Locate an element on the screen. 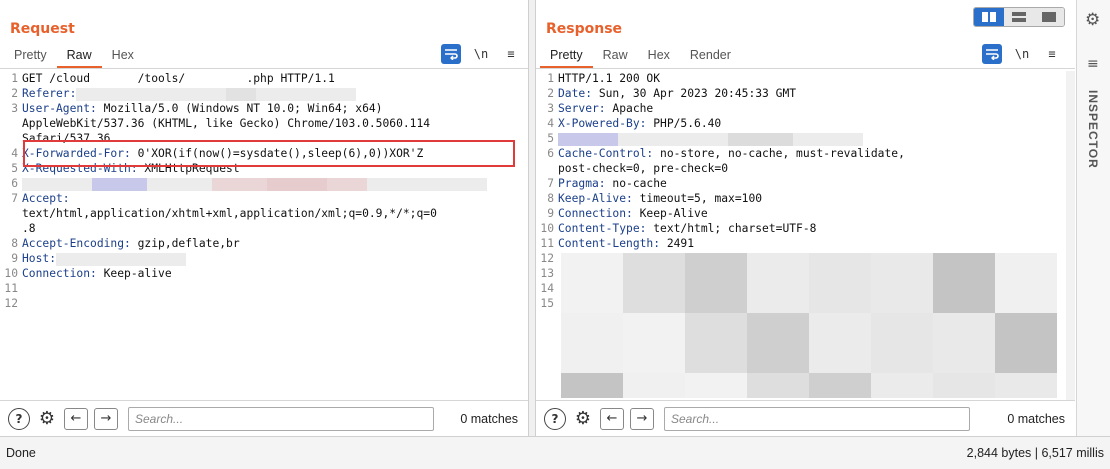 The height and width of the screenshot is (469, 1110). header-name: Server: is located at coordinates (582, 108).